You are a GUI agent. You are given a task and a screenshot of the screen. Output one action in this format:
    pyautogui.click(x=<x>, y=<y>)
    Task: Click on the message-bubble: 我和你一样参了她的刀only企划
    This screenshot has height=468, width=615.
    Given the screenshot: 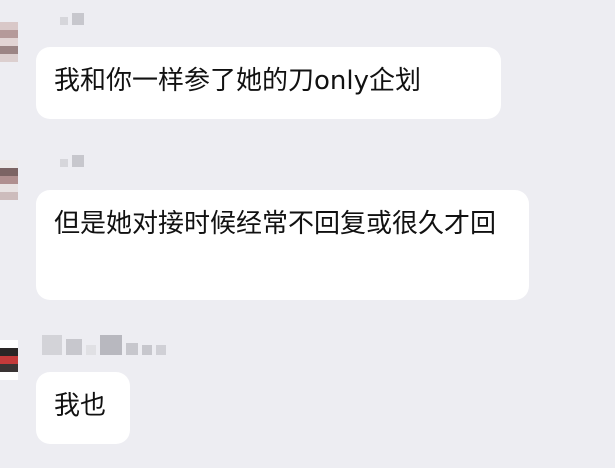 What is the action you would take?
    pyautogui.click(x=268, y=83)
    